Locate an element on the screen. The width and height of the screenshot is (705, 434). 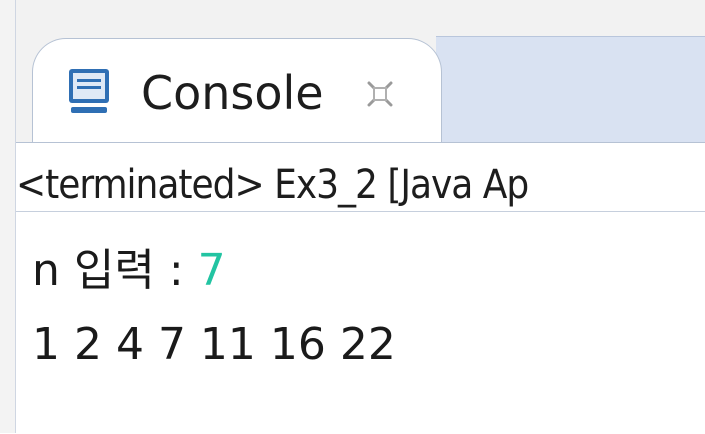
console-icon is located at coordinates (90, 91).